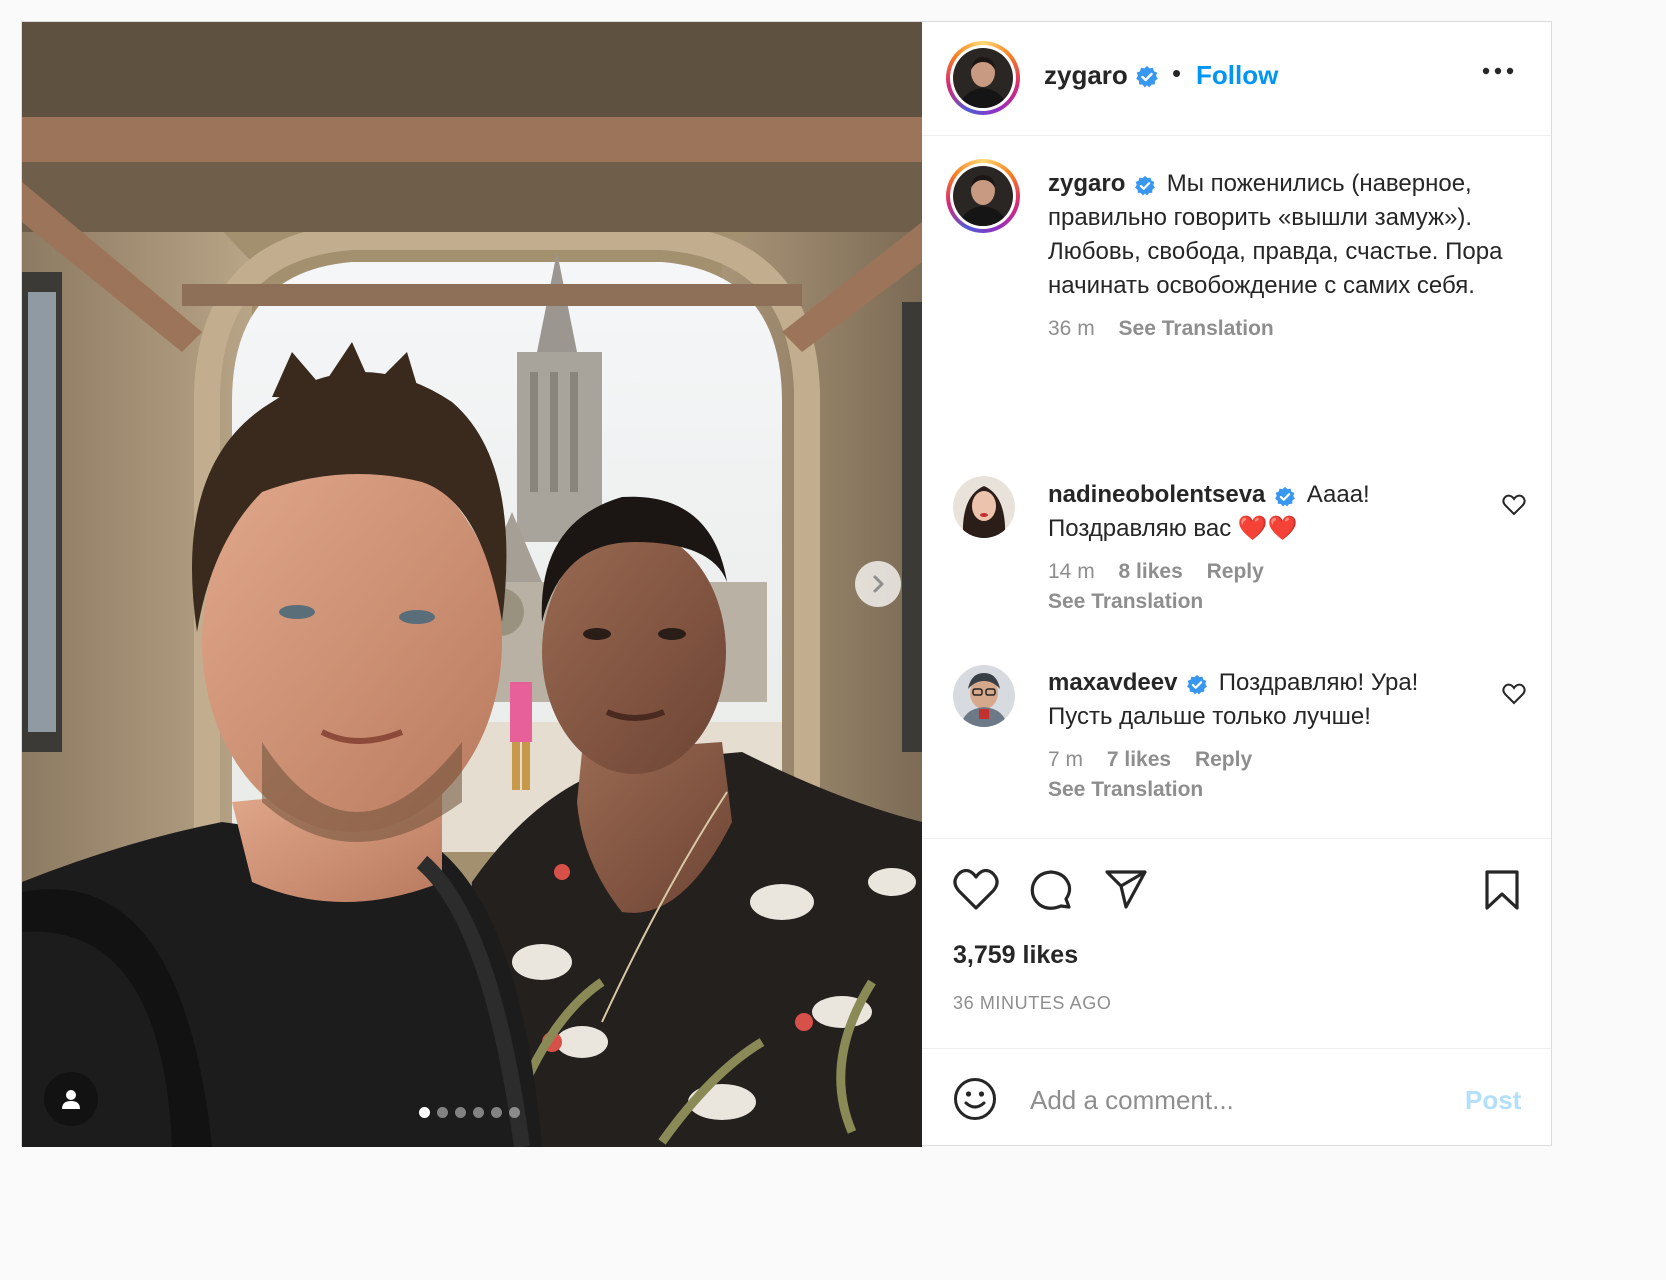 This screenshot has height=1280, width=1666. I want to click on caption-author-avatar, so click(983, 196).